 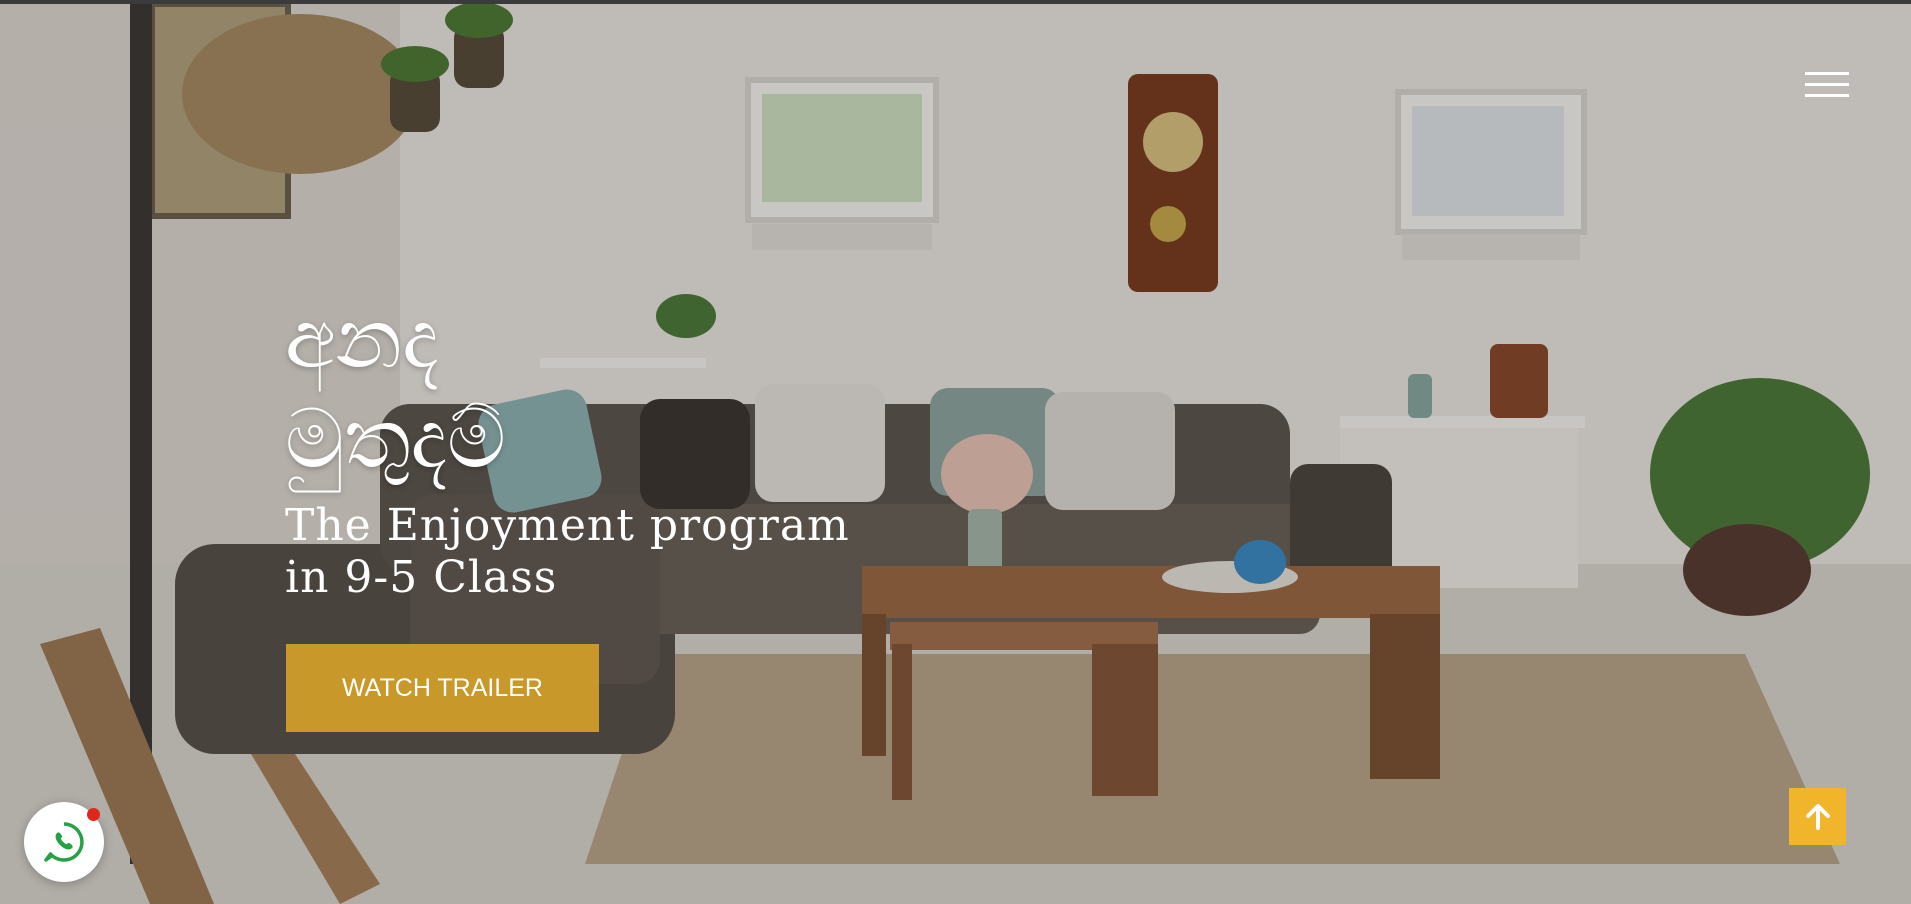 I want to click on arrow-up-icon, so click(x=1818, y=817).